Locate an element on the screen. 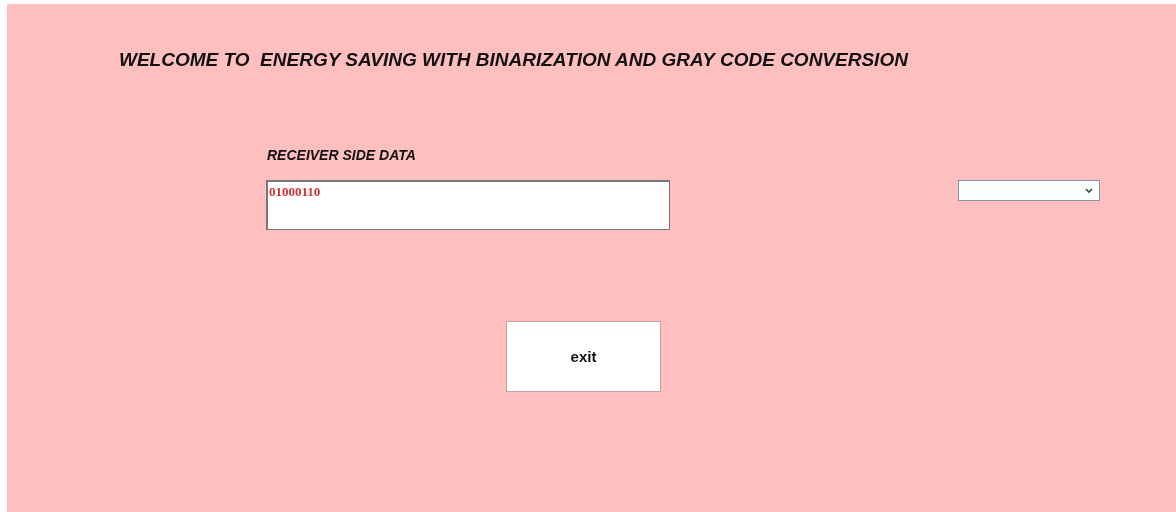 This screenshot has width=1176, height=512. exit-button: exit is located at coordinates (583, 356).